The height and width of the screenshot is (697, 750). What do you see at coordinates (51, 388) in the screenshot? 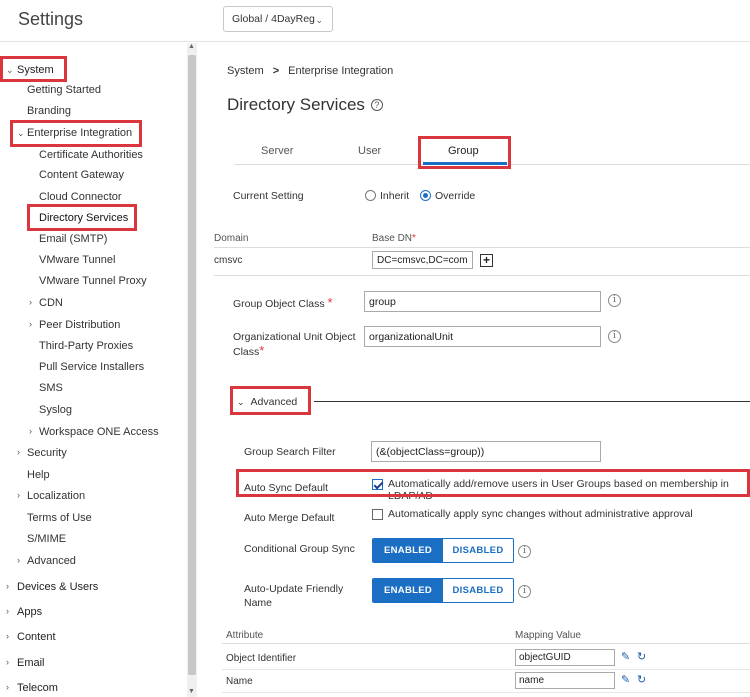
I see `sidebar-item-sms: SMS` at bounding box center [51, 388].